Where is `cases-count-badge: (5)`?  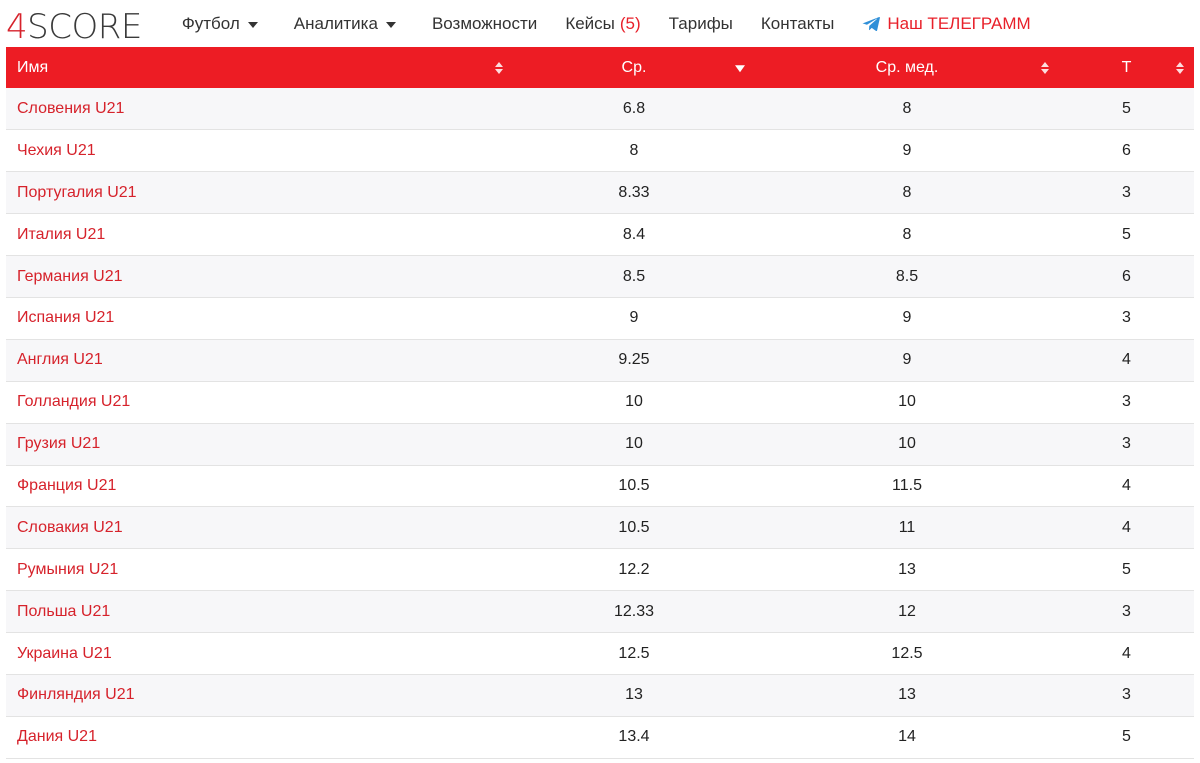
cases-count-badge: (5) is located at coordinates (630, 23).